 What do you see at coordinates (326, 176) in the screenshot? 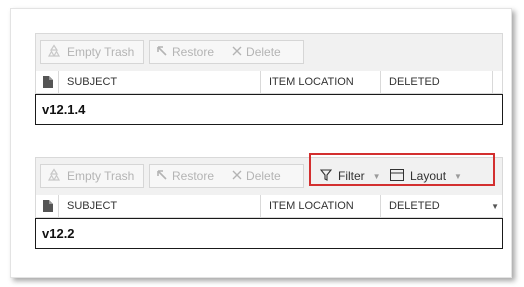
I see `funnel-icon` at bounding box center [326, 176].